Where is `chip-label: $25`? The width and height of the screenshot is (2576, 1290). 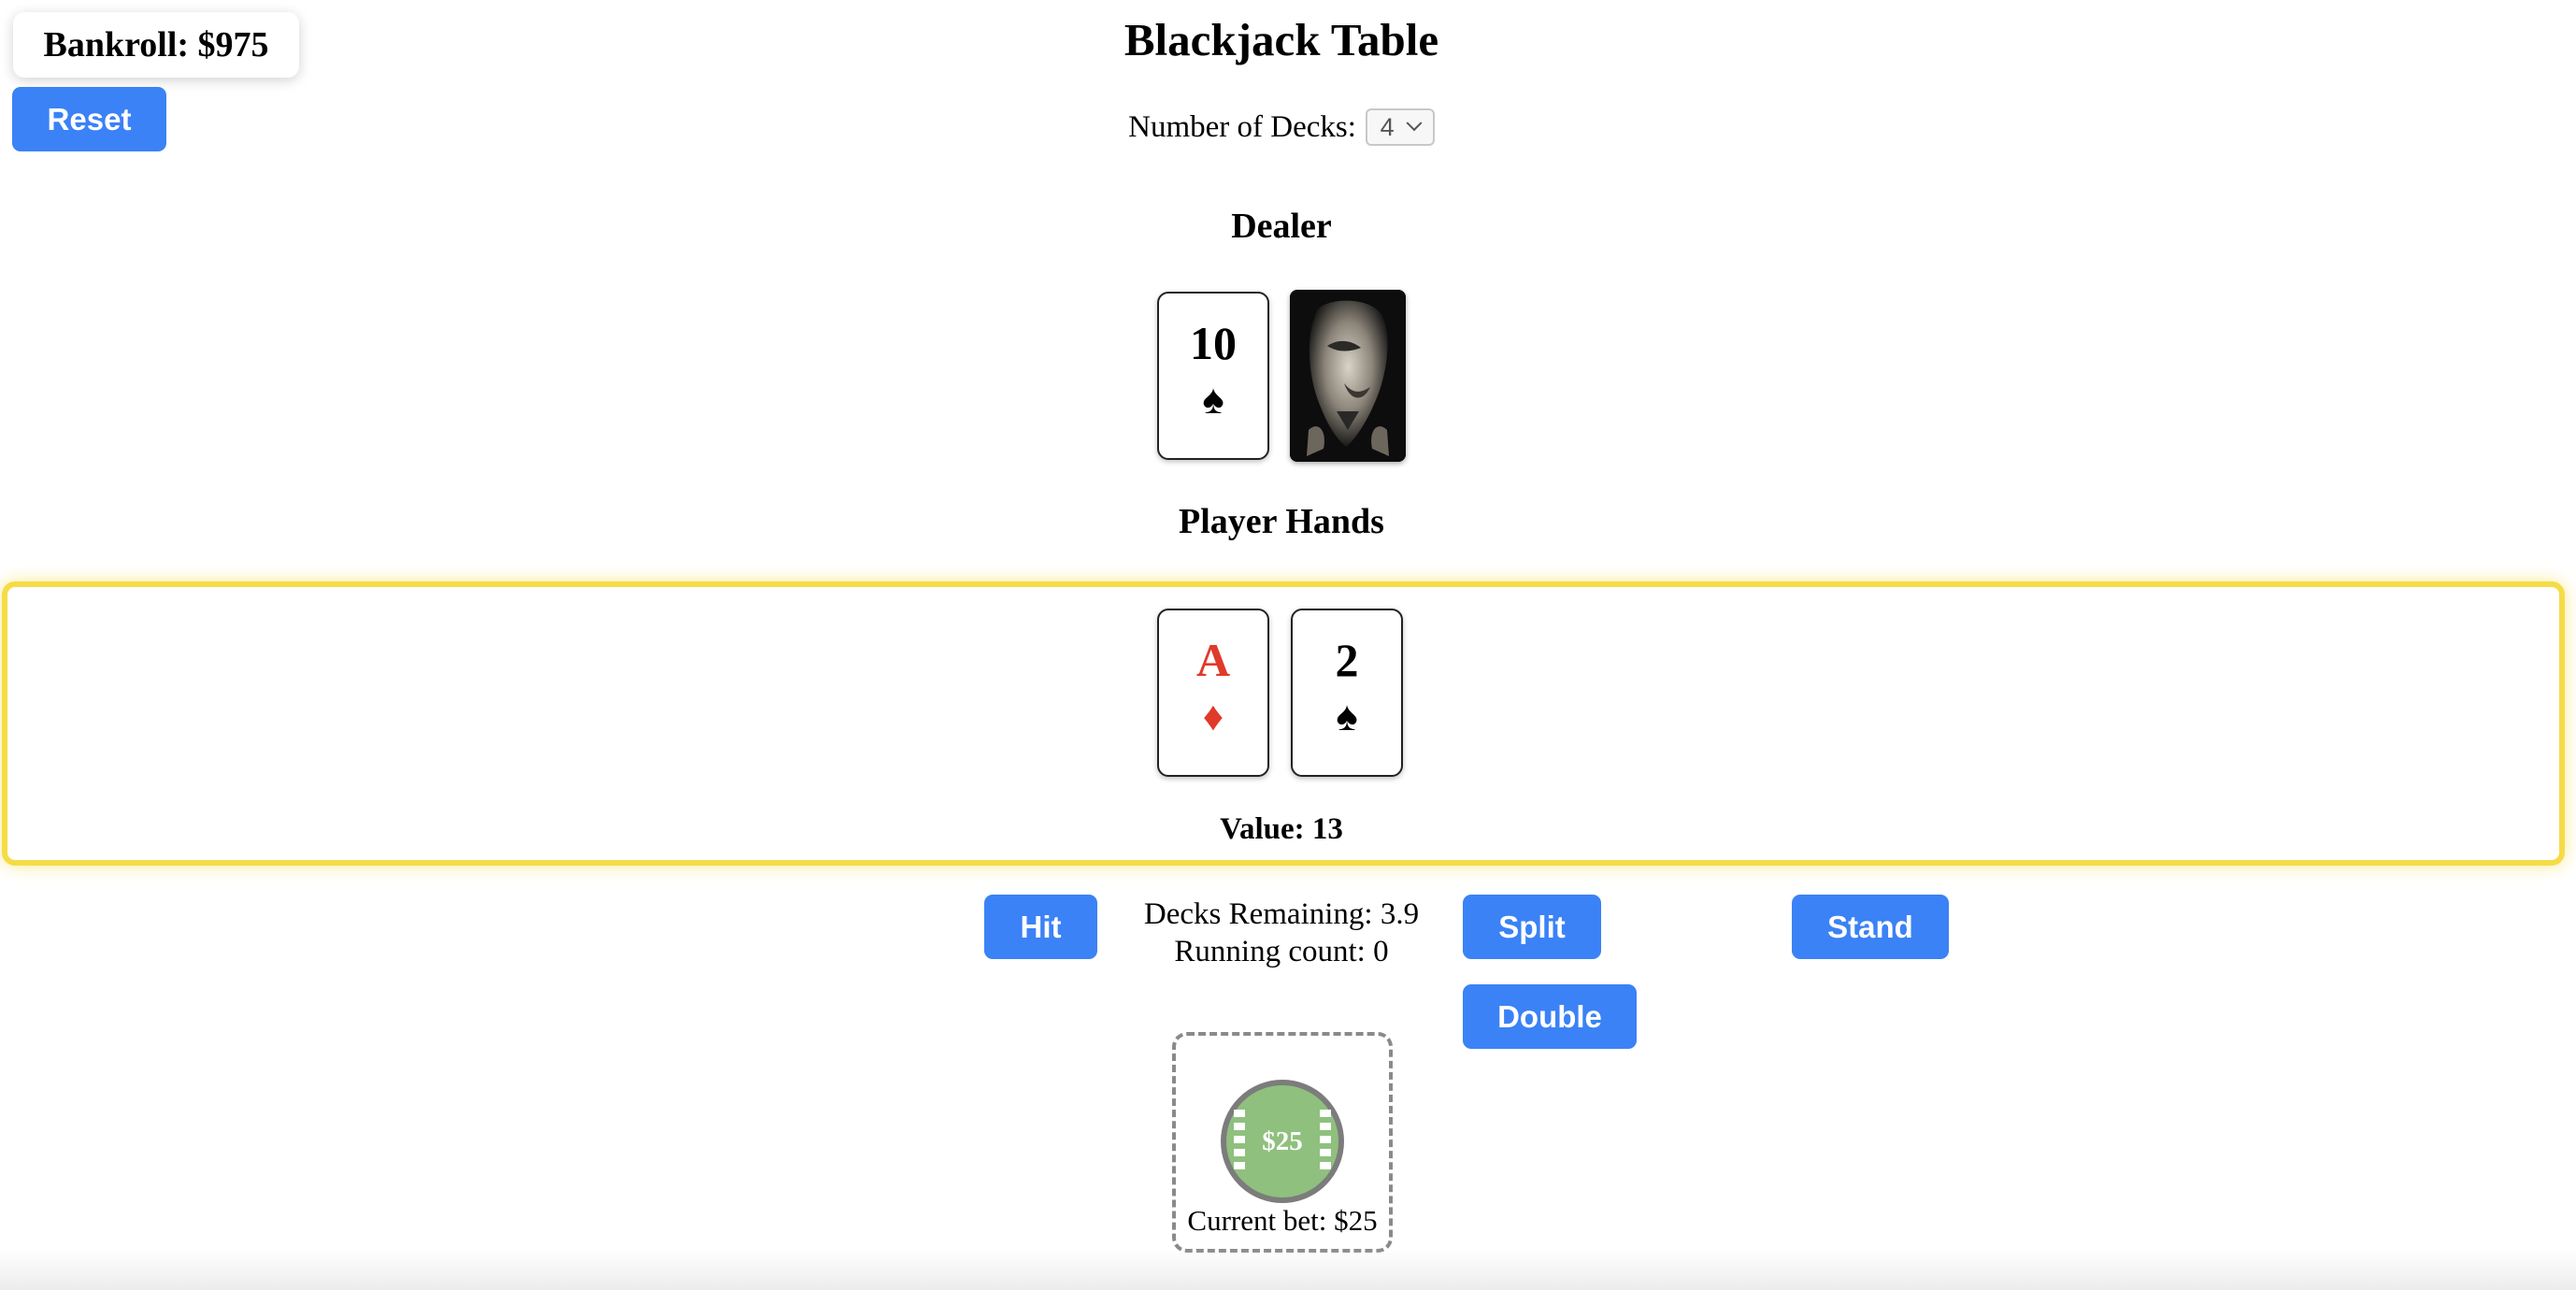
chip-label: $25 is located at coordinates (1282, 1140).